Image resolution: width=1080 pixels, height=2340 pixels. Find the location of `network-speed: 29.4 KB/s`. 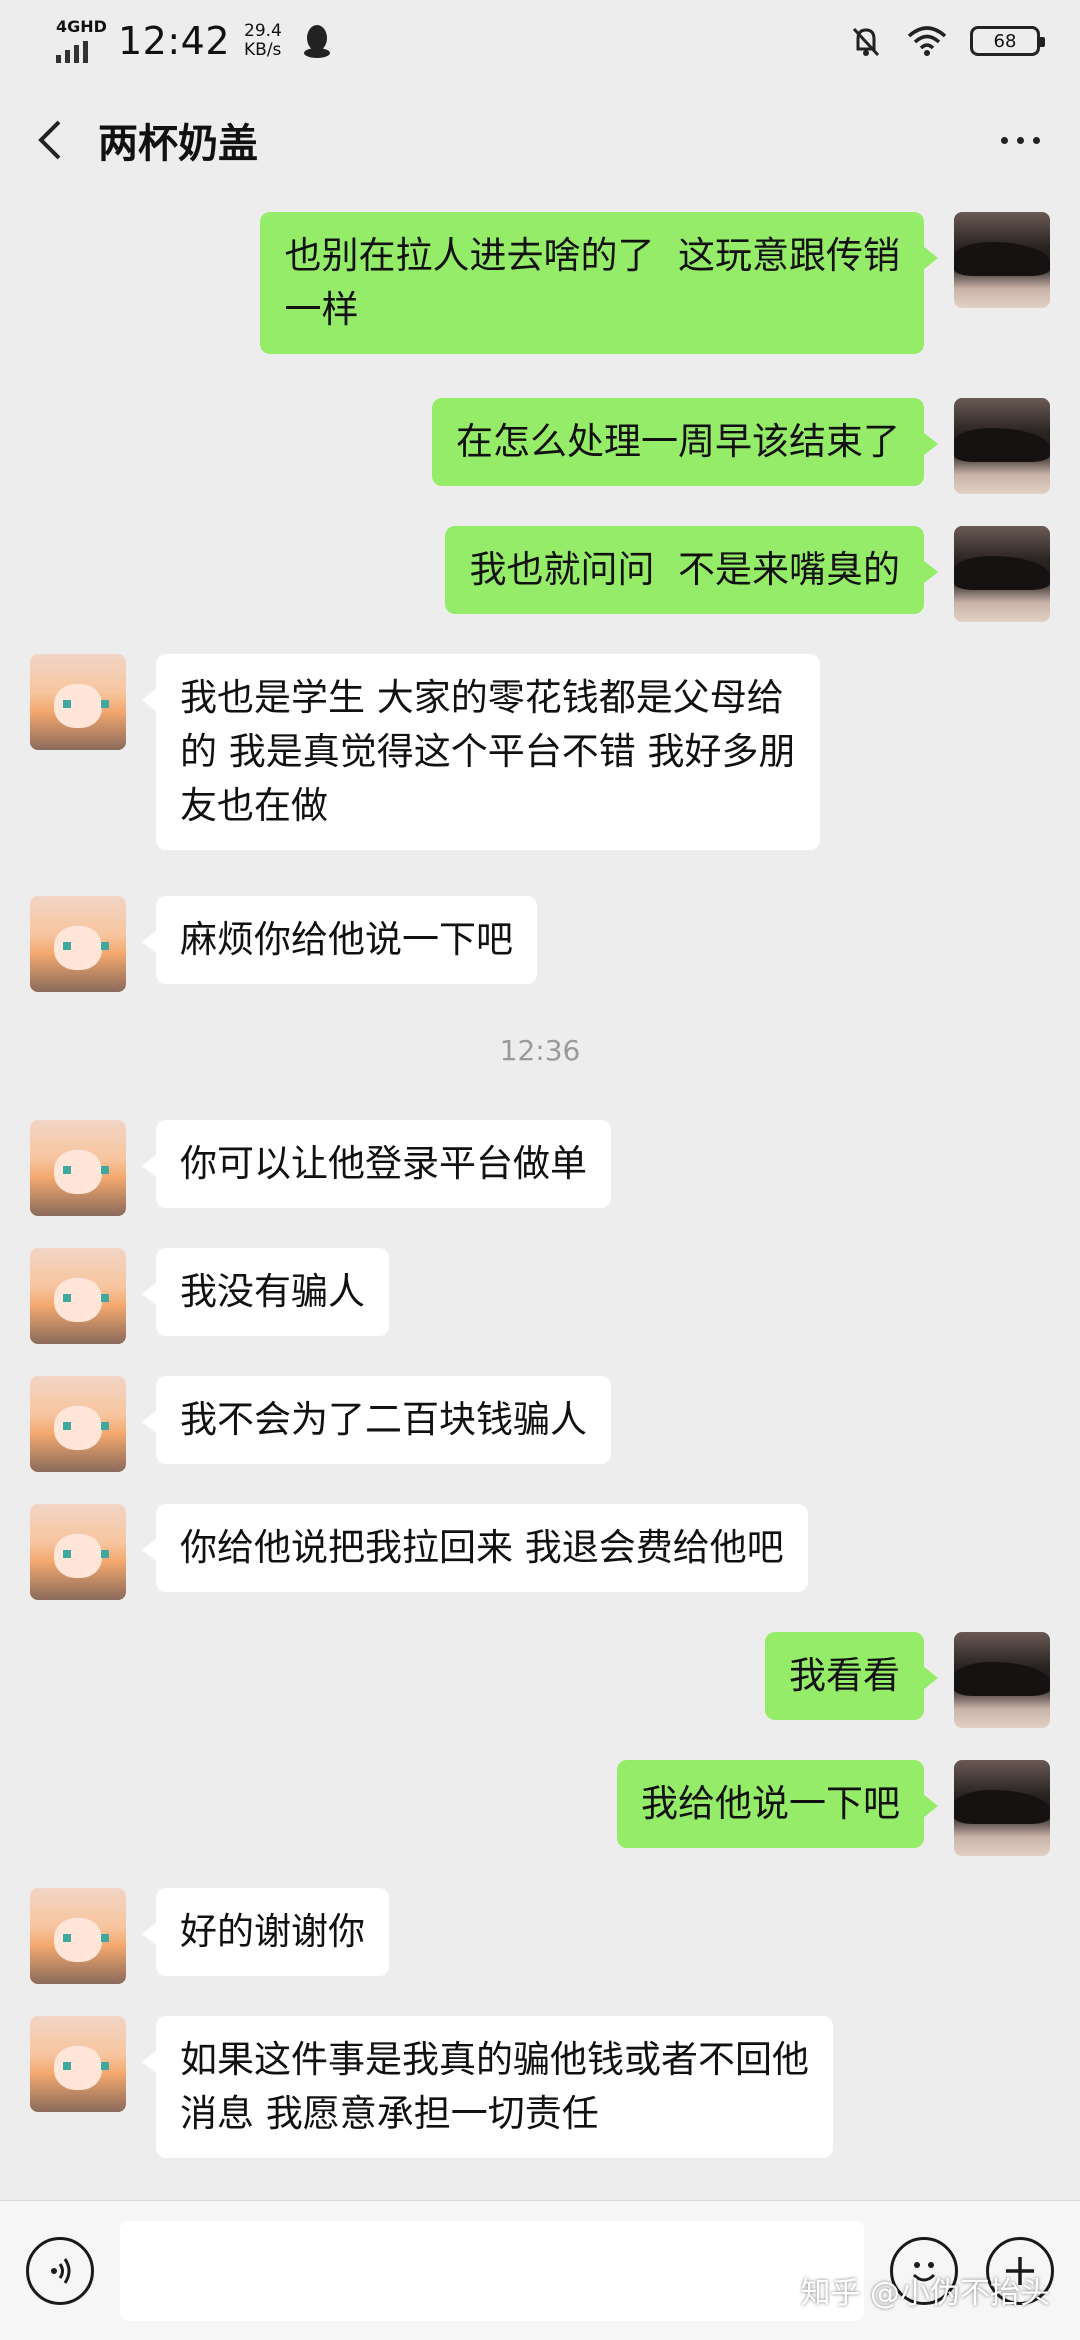

network-speed: 29.4 KB/s is located at coordinates (263, 41).